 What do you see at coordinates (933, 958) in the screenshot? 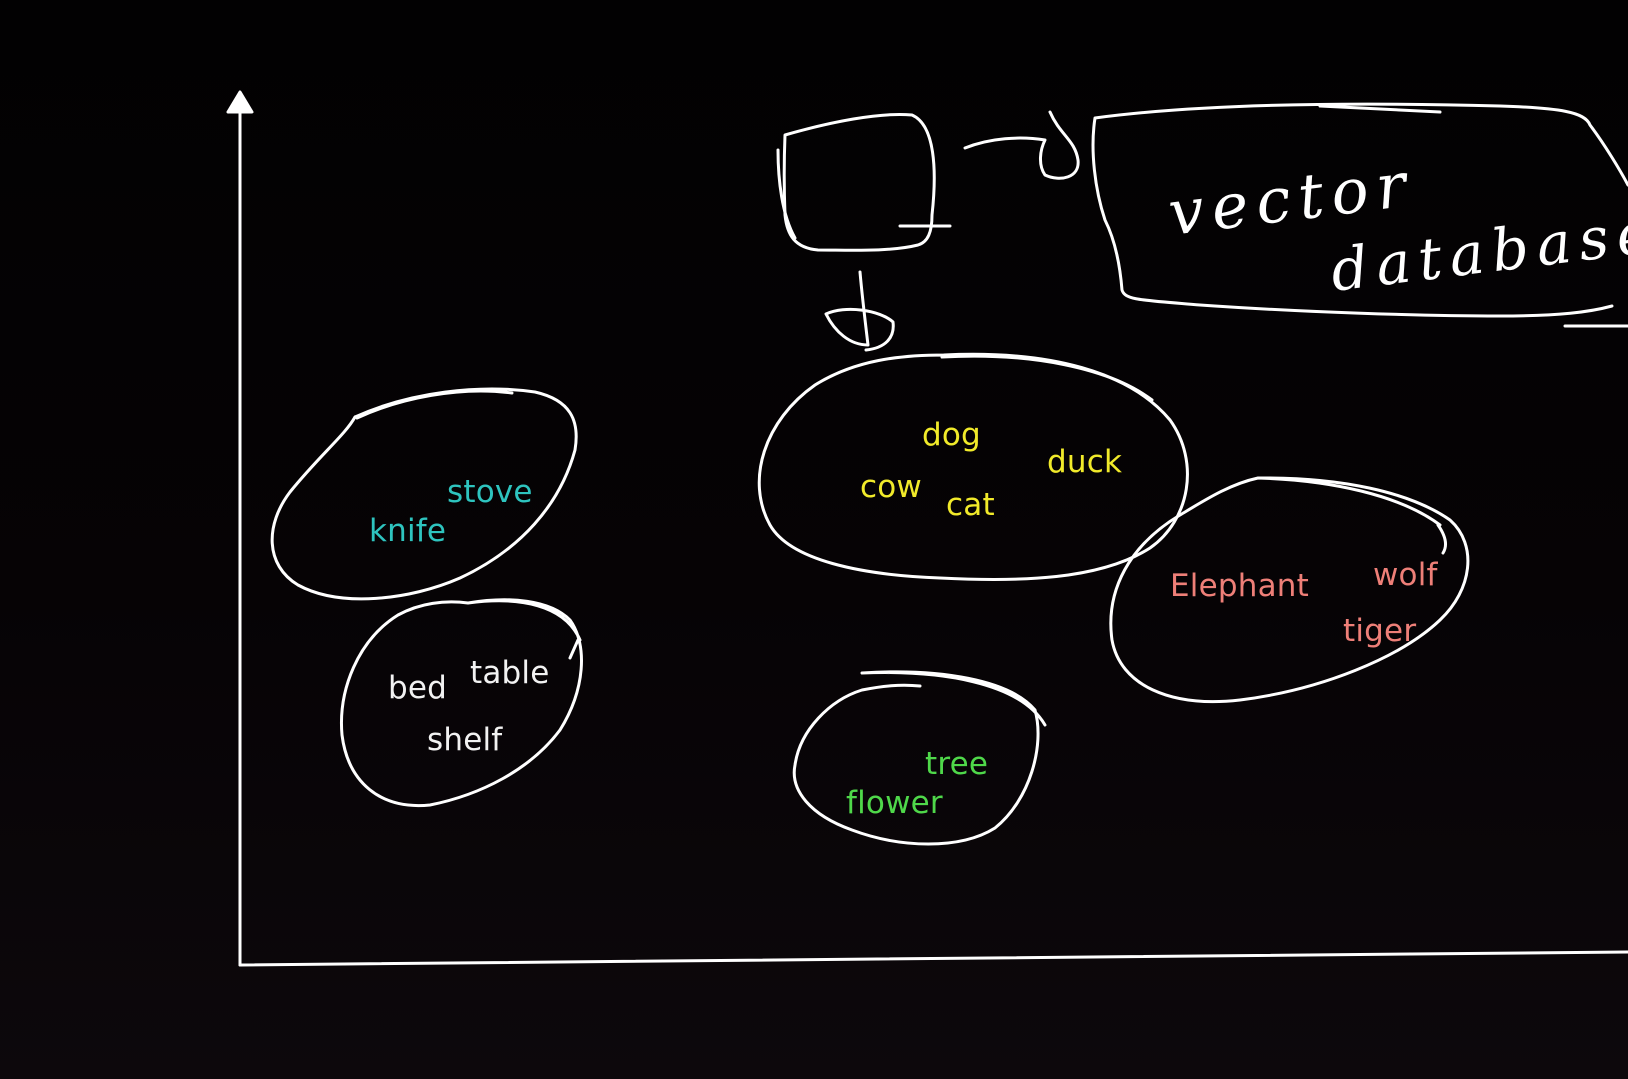
I see `x-axis-line` at bounding box center [933, 958].